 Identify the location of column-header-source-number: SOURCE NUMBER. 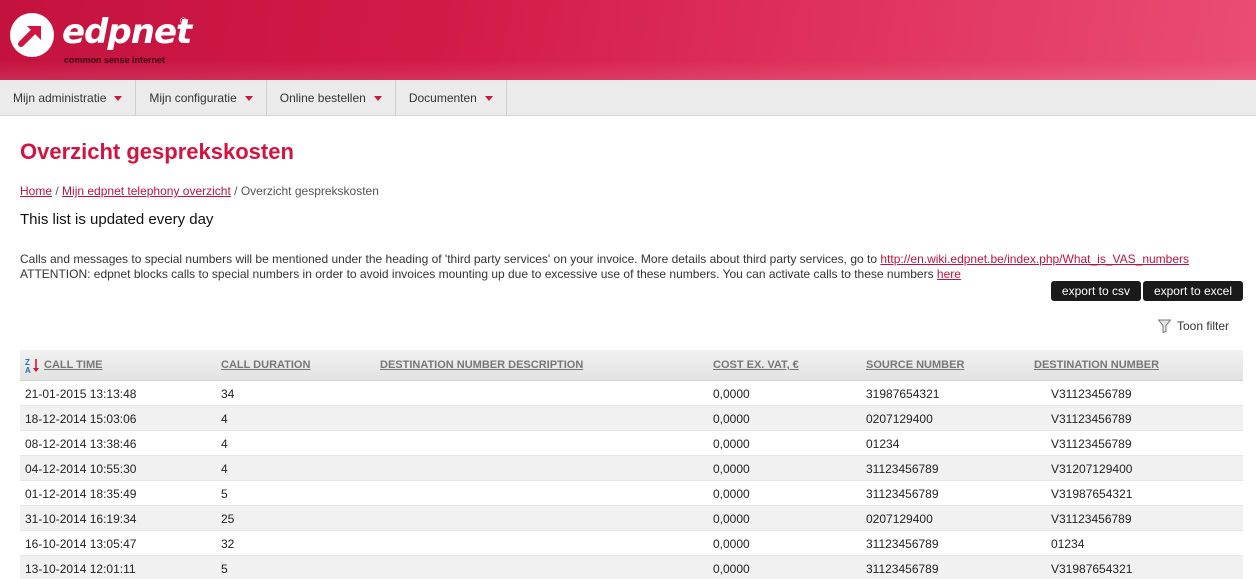
(915, 365).